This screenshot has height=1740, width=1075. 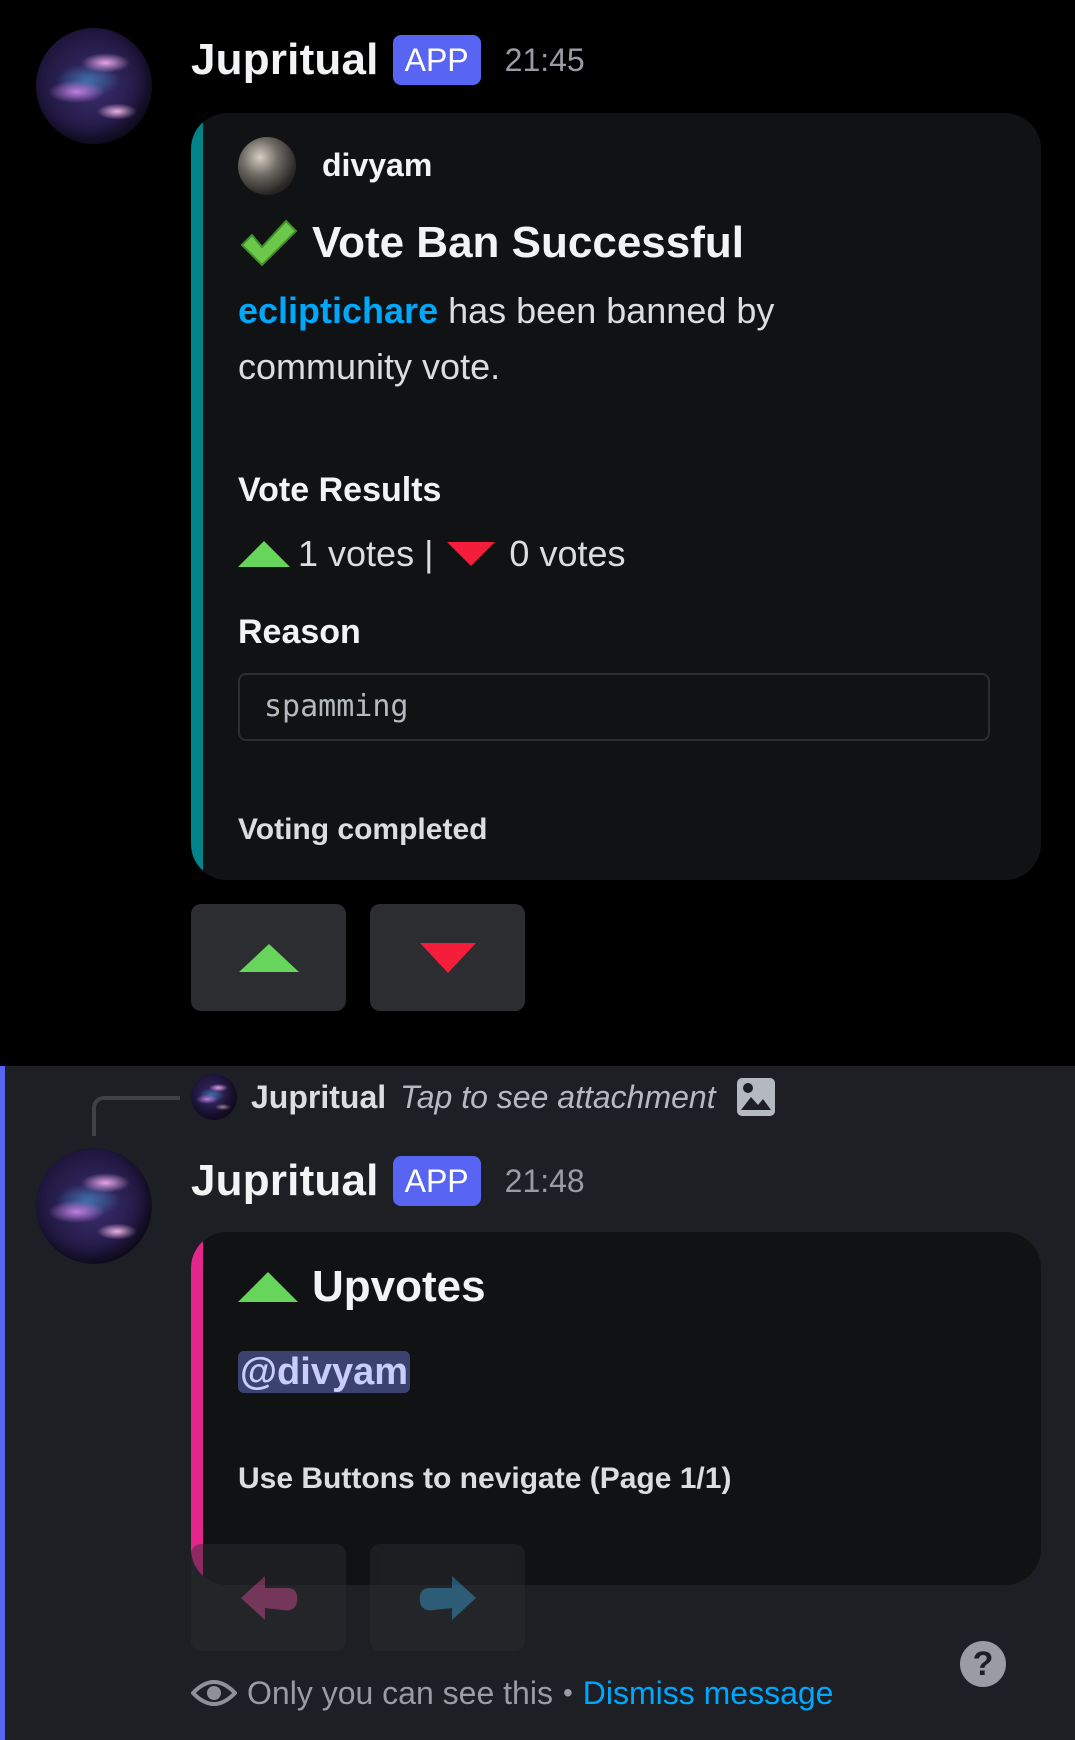 What do you see at coordinates (214, 1097) in the screenshot?
I see `reply-avatar` at bounding box center [214, 1097].